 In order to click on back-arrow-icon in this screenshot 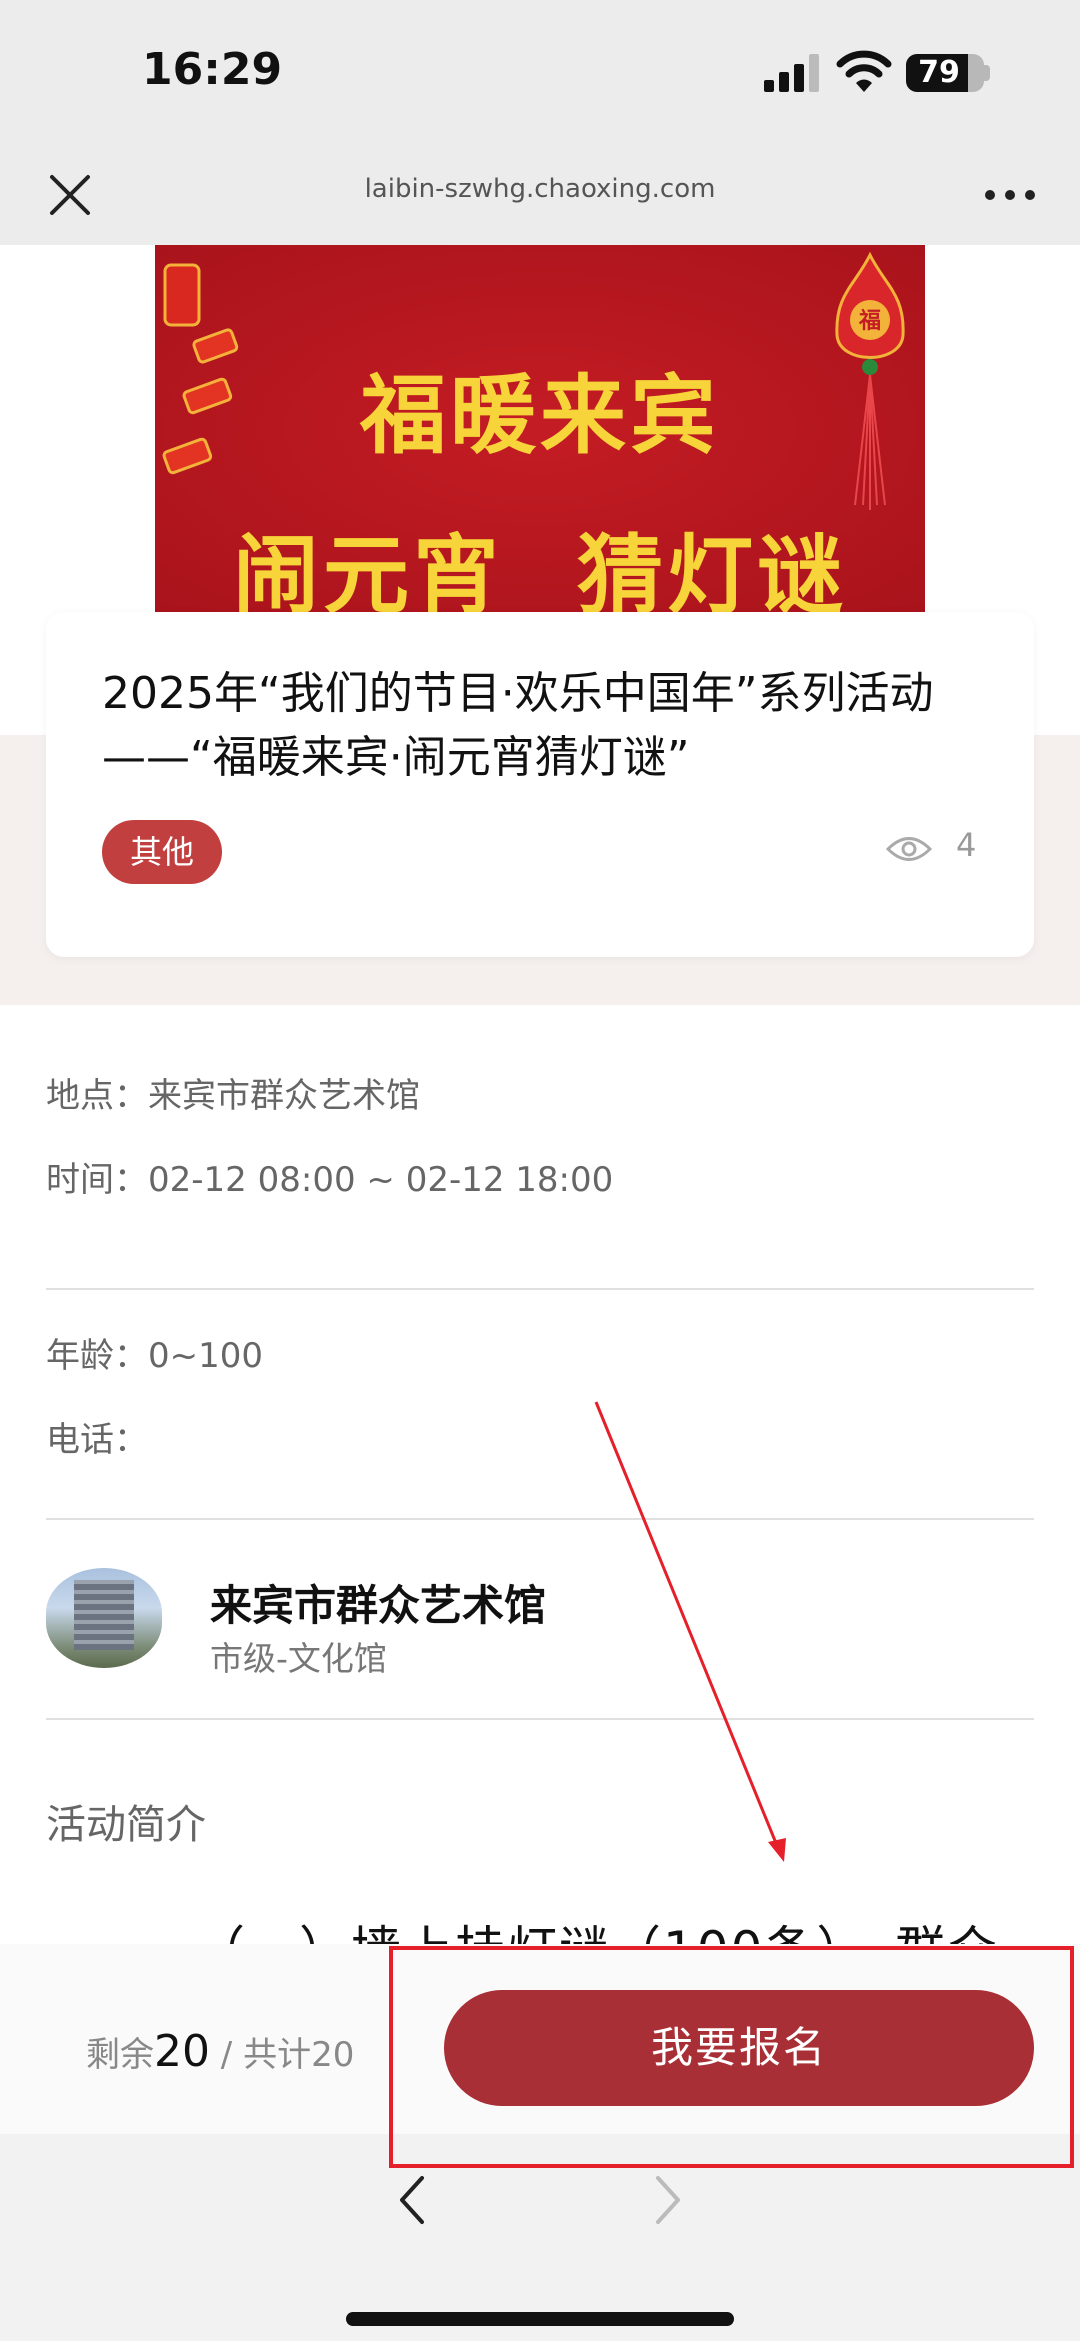, I will do `click(412, 2200)`.